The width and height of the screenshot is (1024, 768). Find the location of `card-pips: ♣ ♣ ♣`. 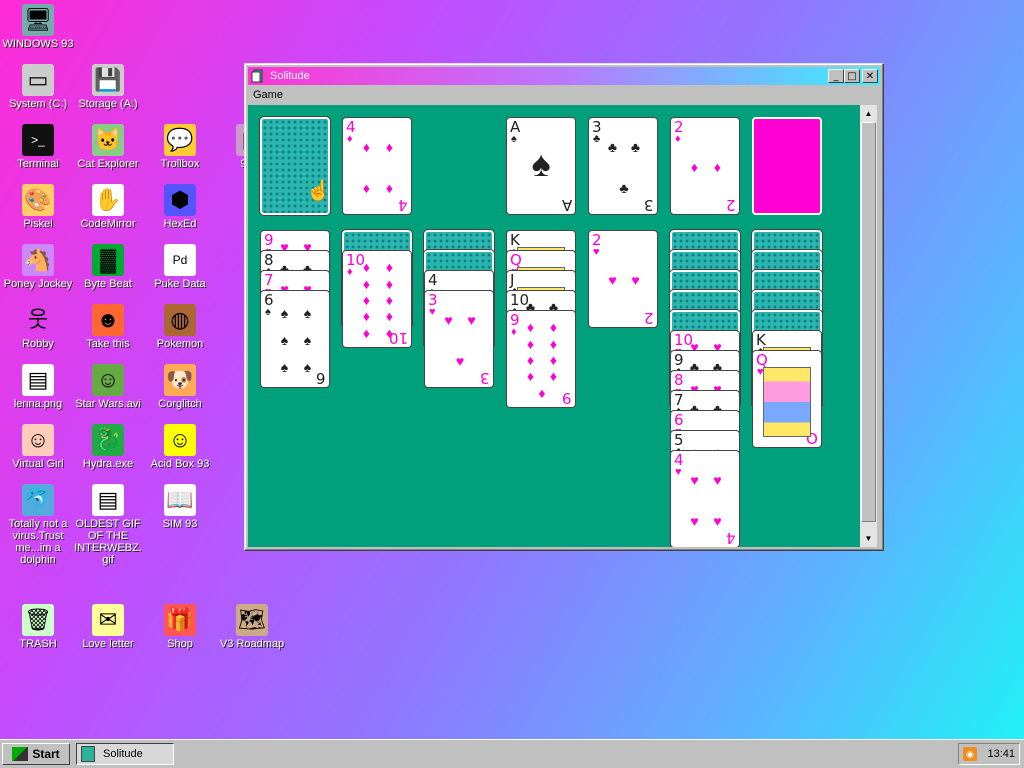

card-pips: ♣ ♣ ♣ is located at coordinates (624, 167).